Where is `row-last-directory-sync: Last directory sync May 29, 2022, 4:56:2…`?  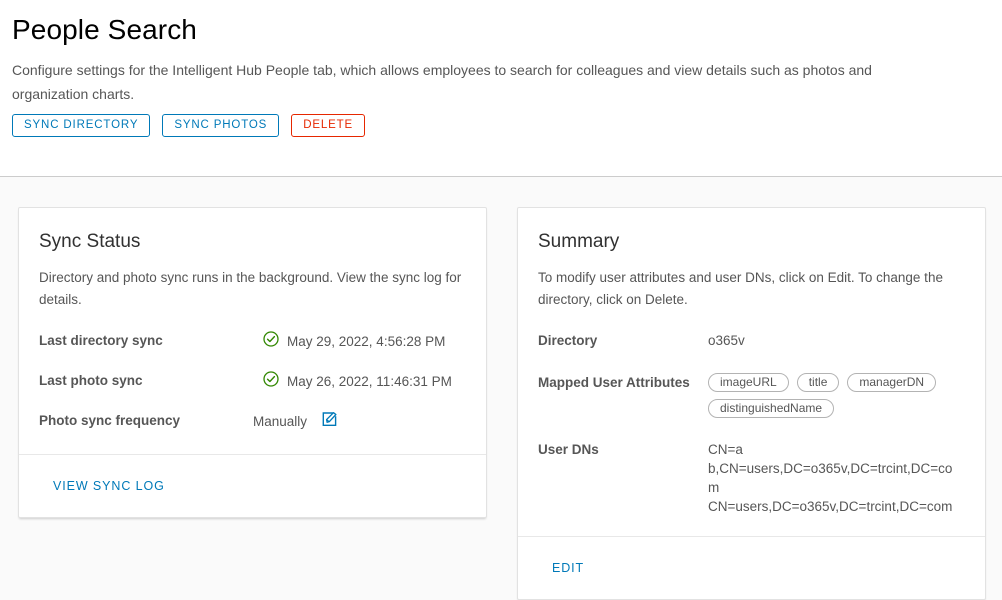
row-last-directory-sync: Last directory sync May 29, 2022, 4:56:2… is located at coordinates (250, 342).